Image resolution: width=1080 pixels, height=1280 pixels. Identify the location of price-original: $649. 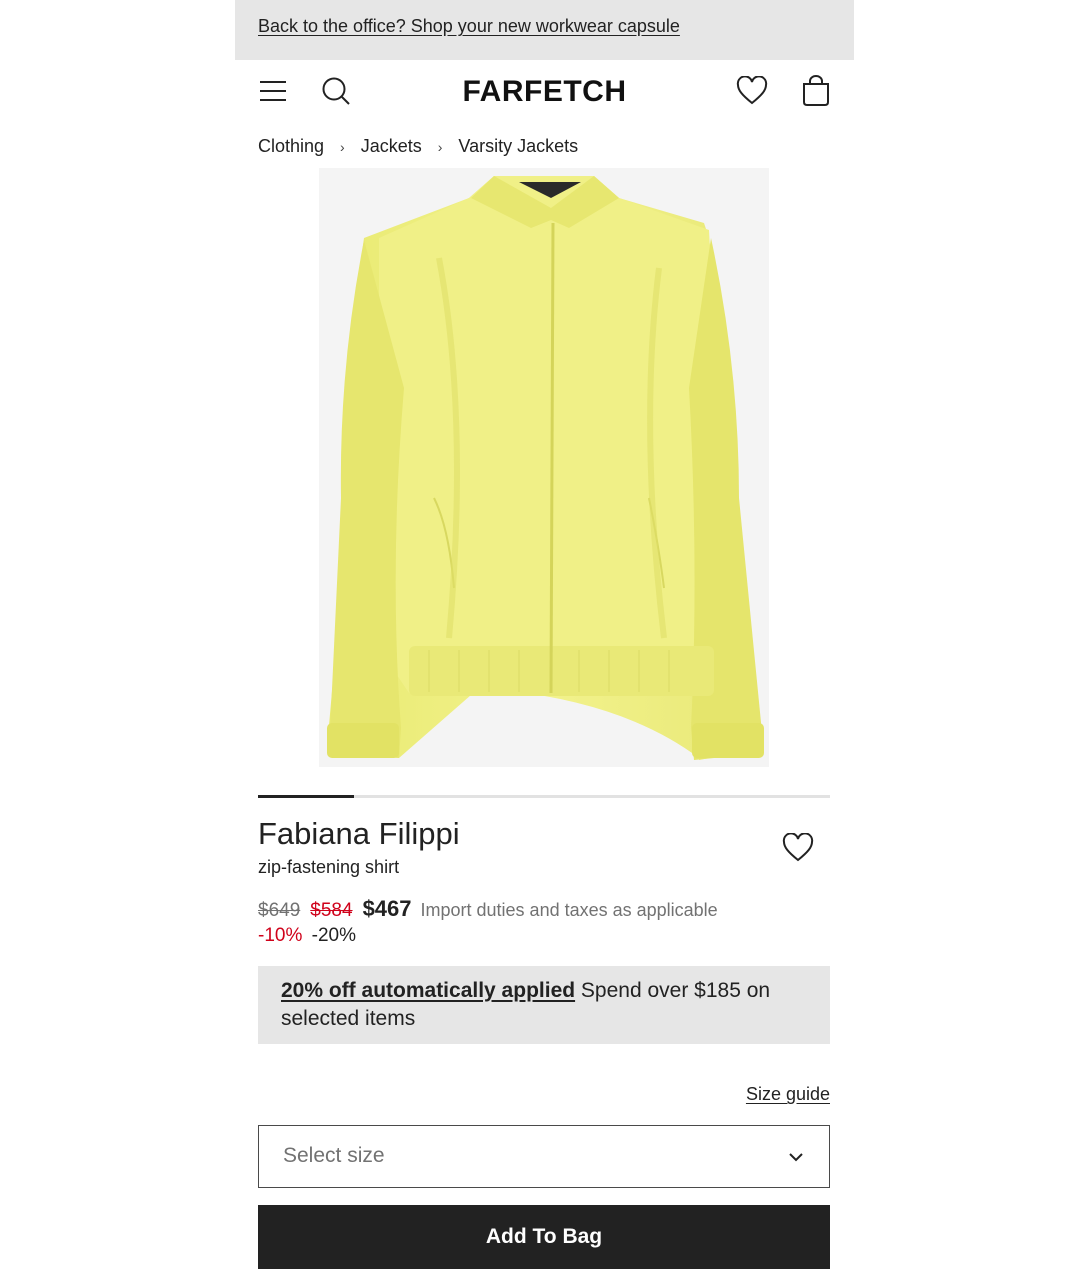
(279, 910).